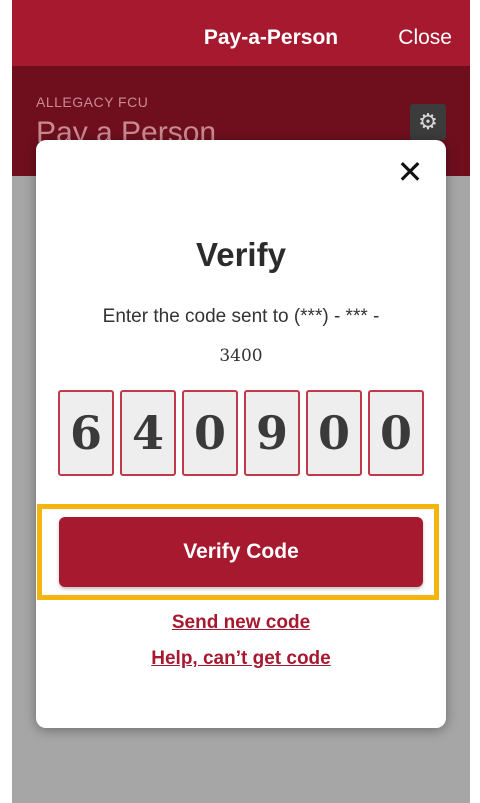  I want to click on top-nav-bar: Pay-a-Person Close, so click(241, 33).